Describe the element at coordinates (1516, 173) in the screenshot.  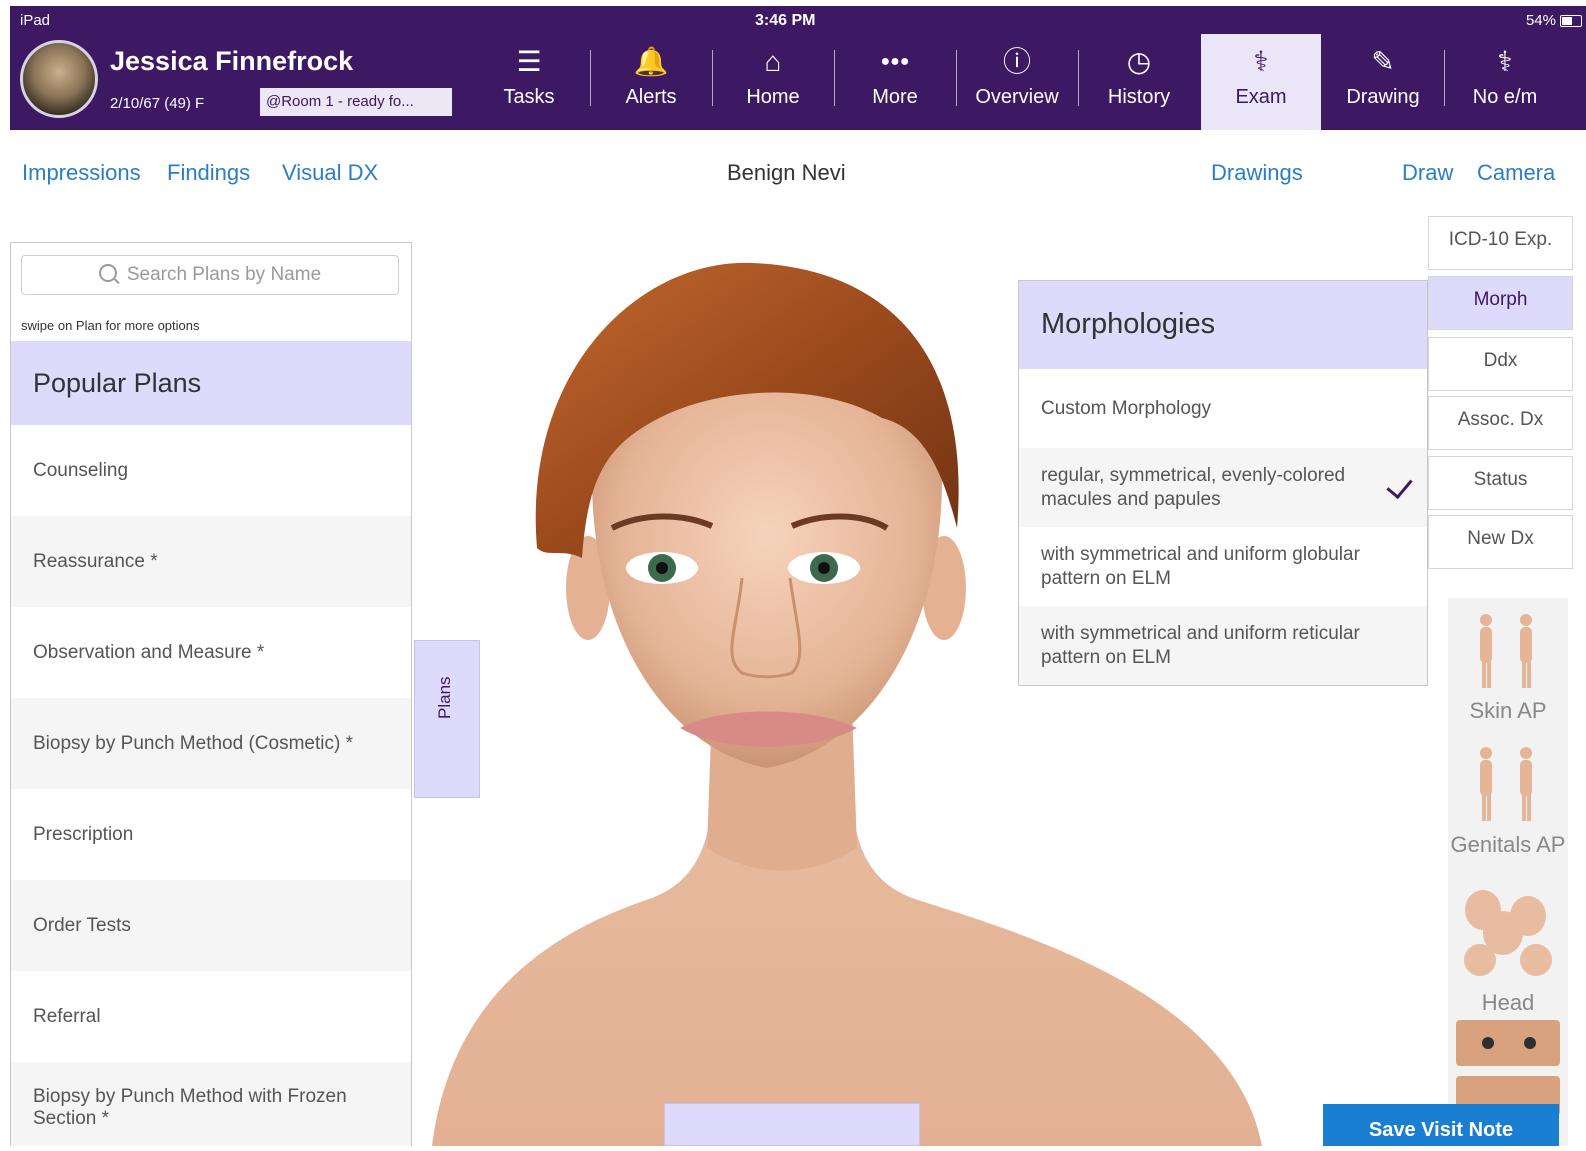
I see `camera-link: Camera` at that location.